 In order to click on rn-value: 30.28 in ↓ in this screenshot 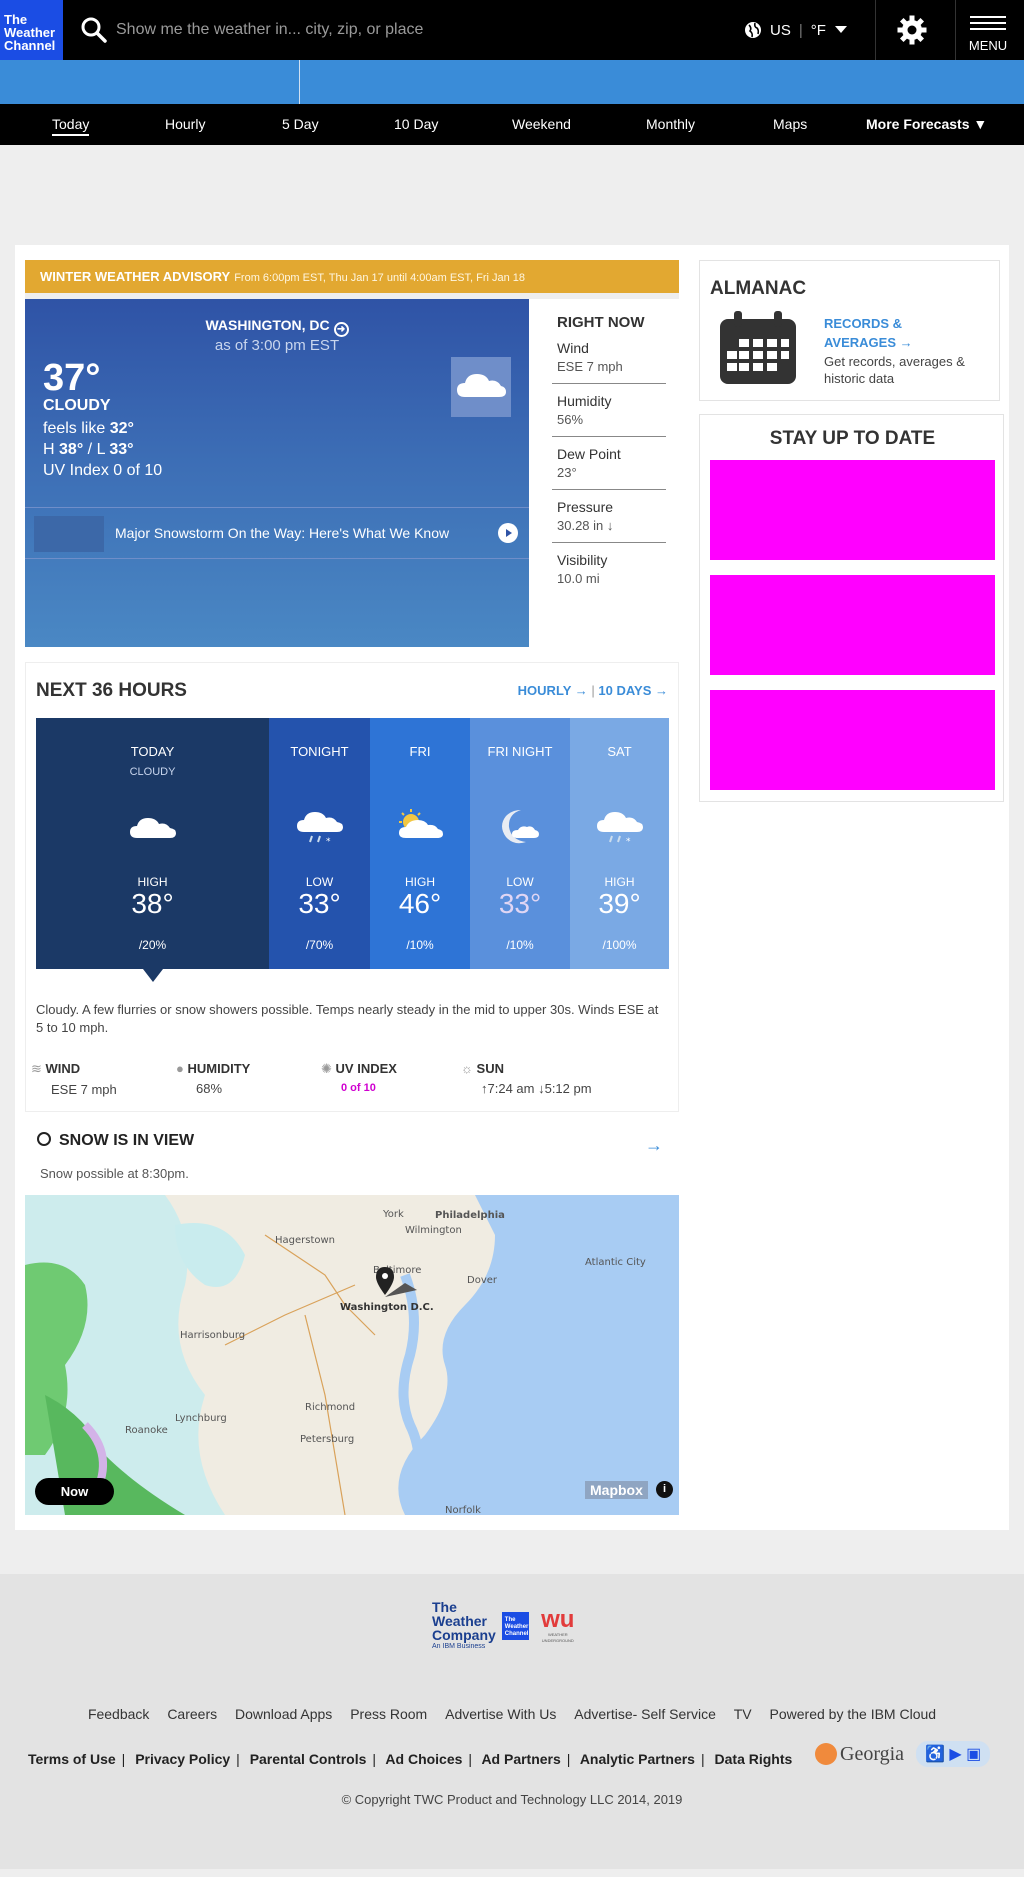, I will do `click(585, 525)`.